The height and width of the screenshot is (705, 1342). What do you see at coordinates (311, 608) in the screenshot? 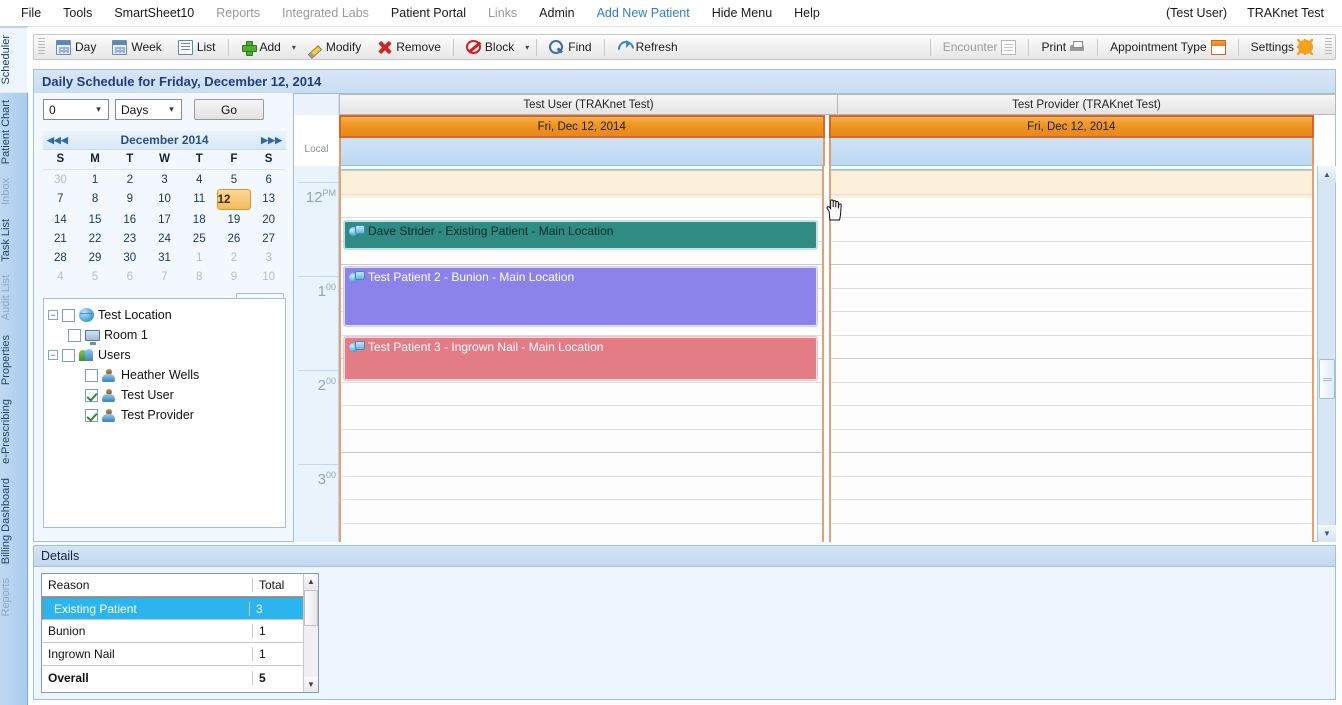
I see `reason-scrollbar-thumb` at bounding box center [311, 608].